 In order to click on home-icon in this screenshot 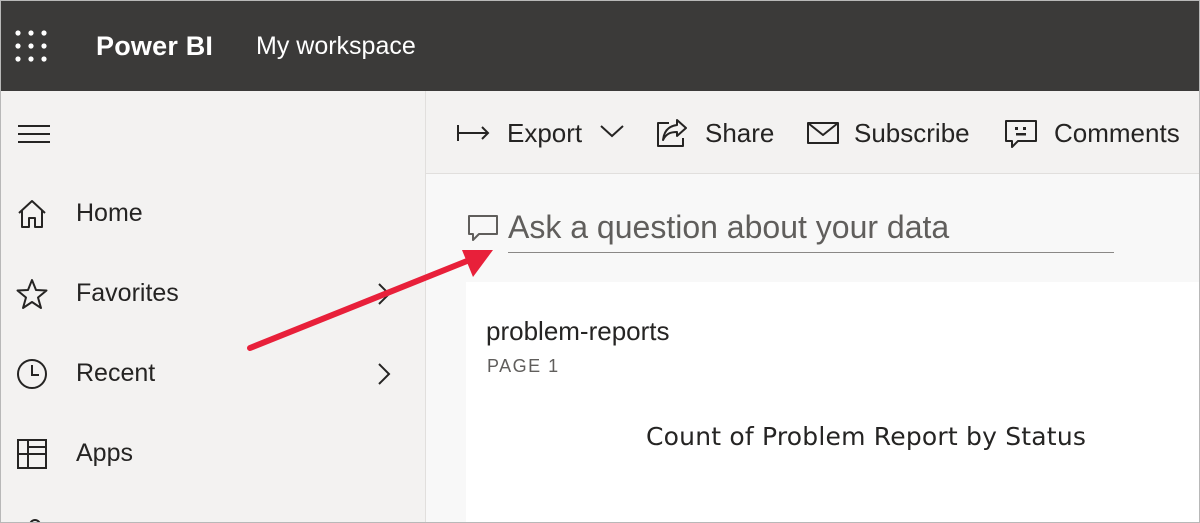, I will do `click(32, 214)`.